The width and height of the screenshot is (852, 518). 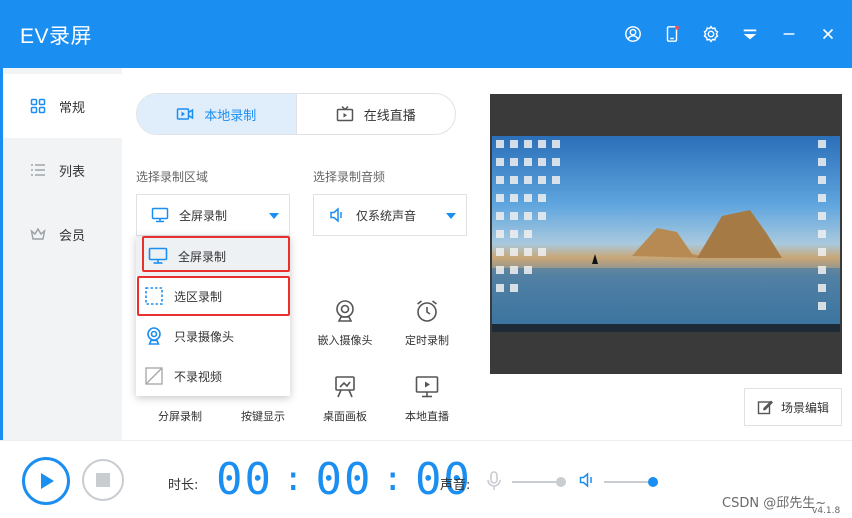 I want to click on sidebar-item-list: 列表, so click(x=62, y=170).